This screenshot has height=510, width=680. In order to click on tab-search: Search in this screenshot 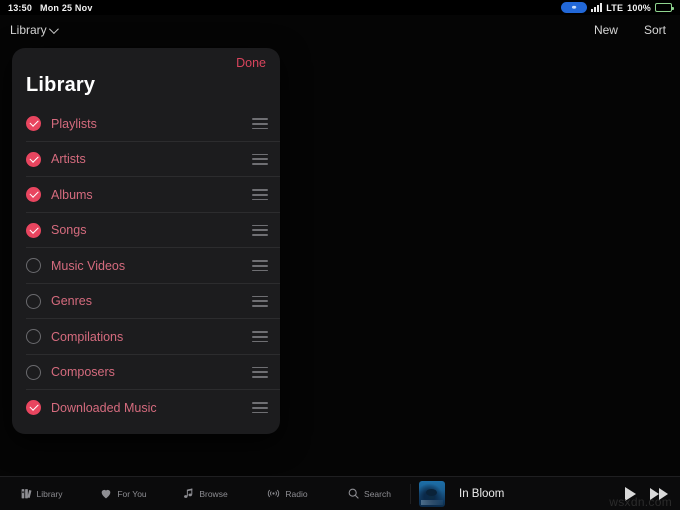, I will do `click(369, 493)`.